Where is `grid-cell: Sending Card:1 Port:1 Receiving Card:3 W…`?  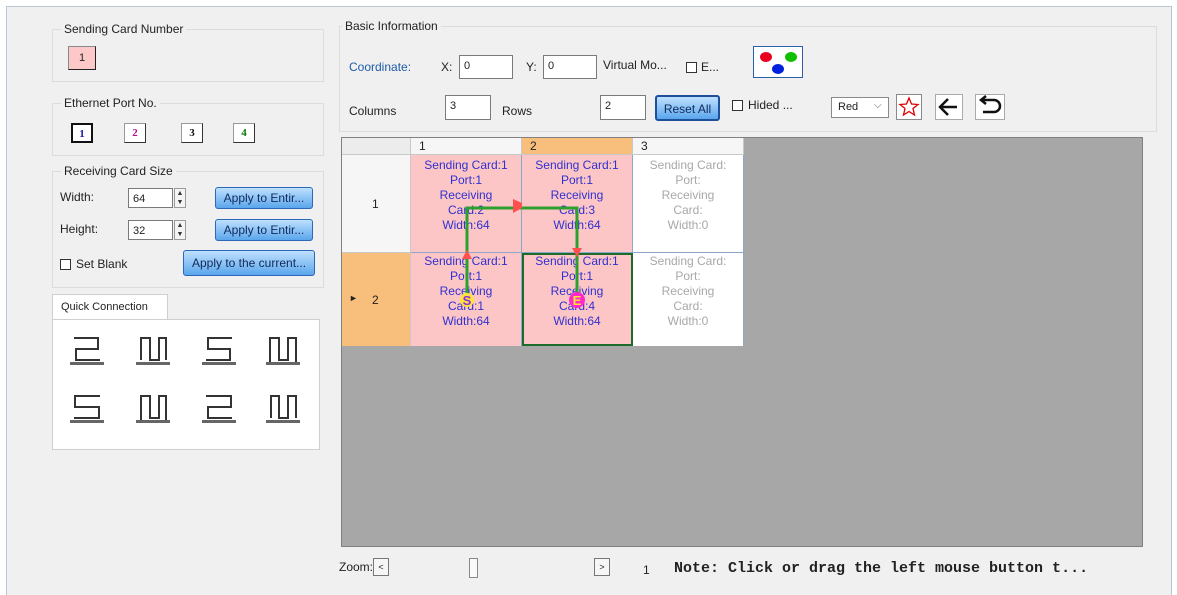
grid-cell: Sending Card:1 Port:1 Receiving Card:3 W… is located at coordinates (577, 204).